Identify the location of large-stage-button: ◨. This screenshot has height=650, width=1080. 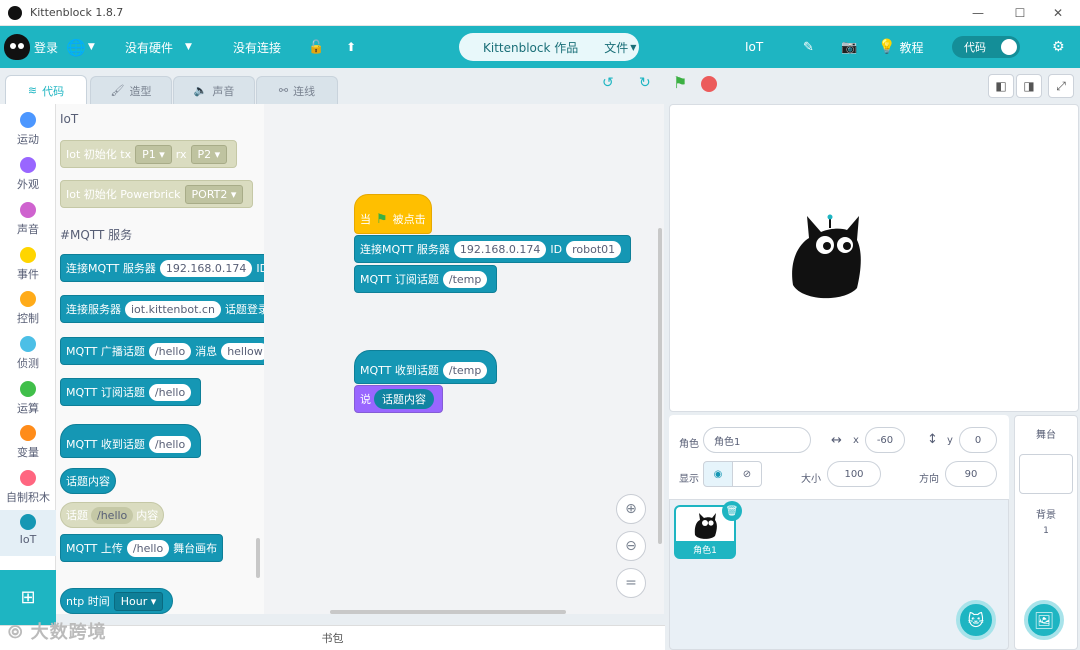
(1029, 86).